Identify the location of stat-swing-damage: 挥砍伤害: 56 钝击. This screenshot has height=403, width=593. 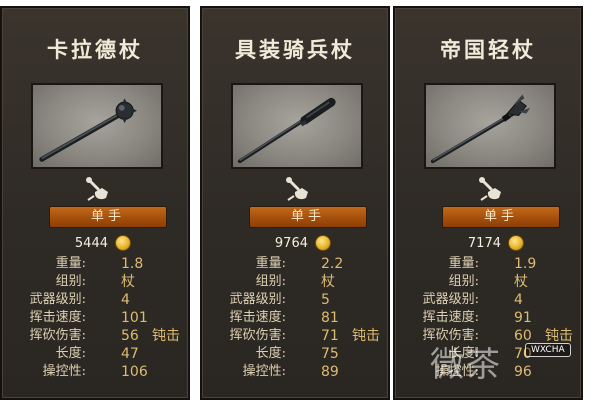
(95, 336).